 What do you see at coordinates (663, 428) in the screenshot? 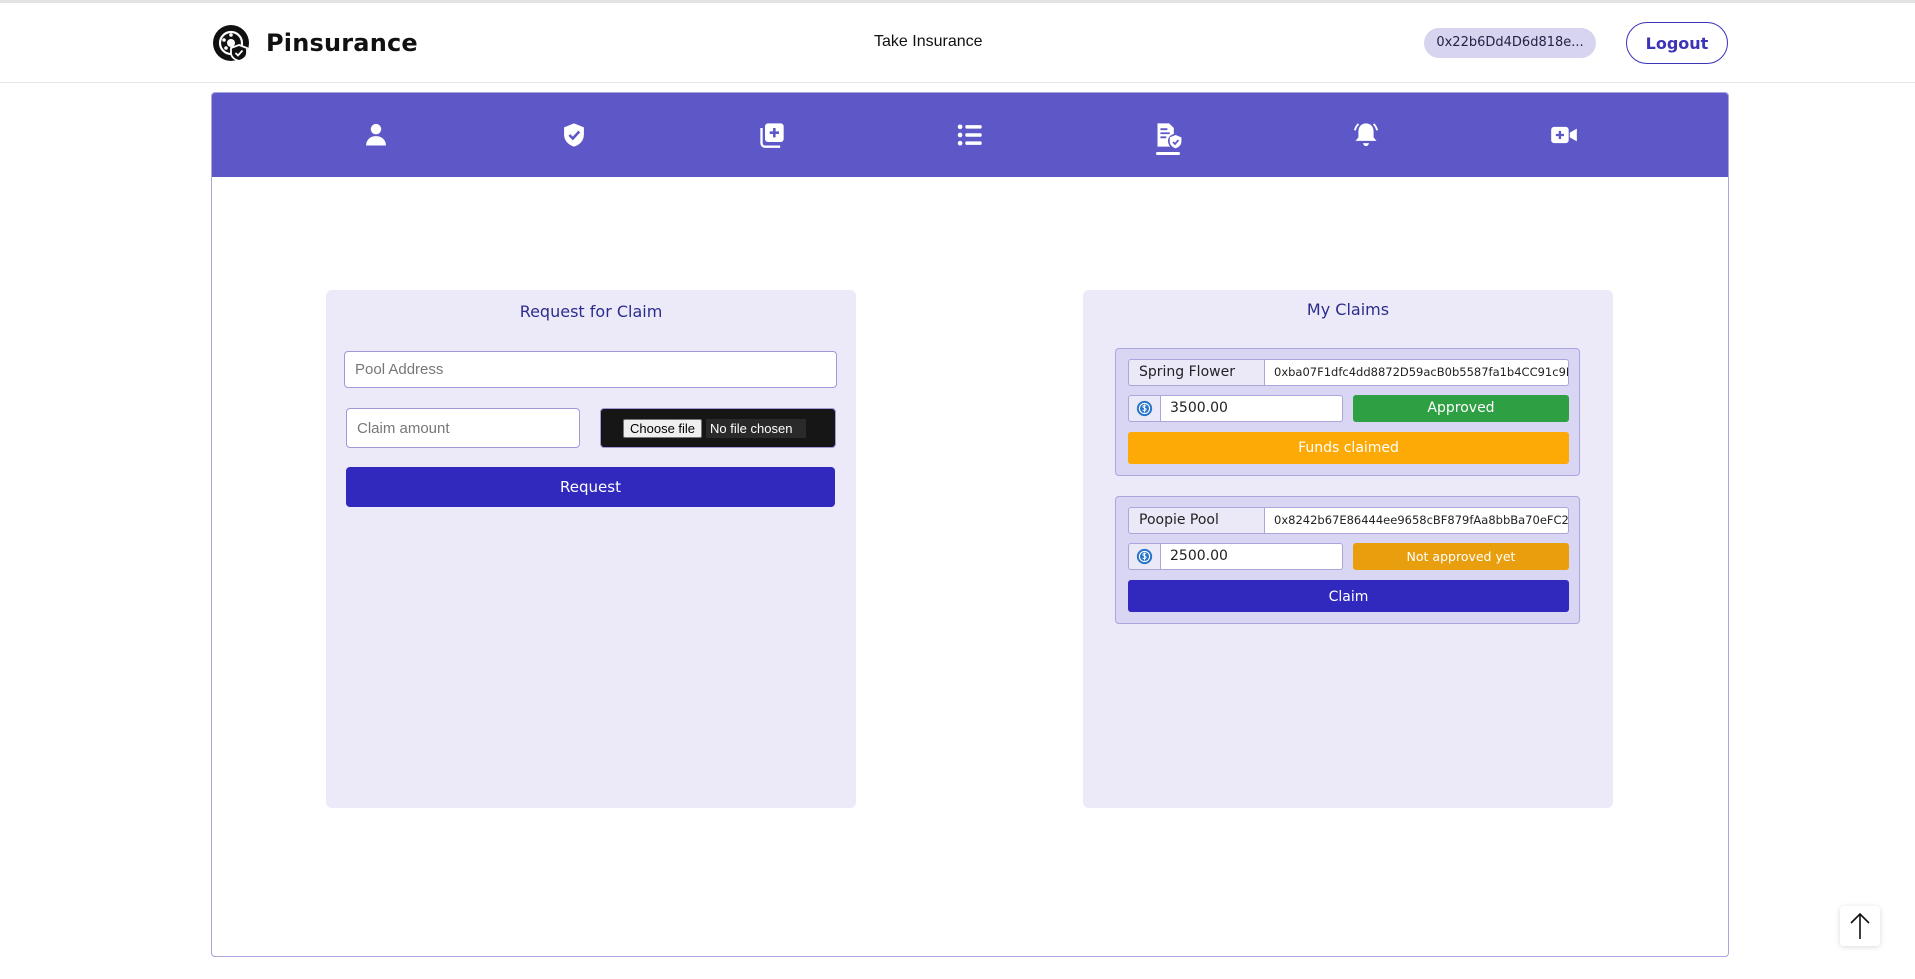
I see `choose-file-button: Choose file` at bounding box center [663, 428].